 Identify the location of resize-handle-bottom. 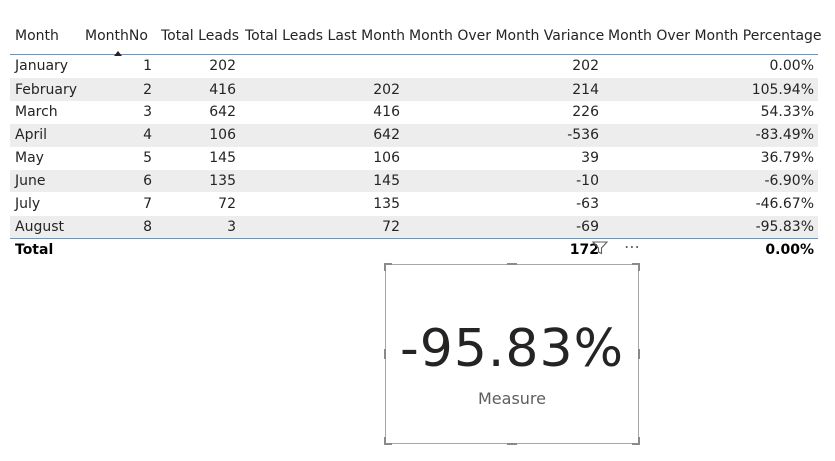
(512, 444).